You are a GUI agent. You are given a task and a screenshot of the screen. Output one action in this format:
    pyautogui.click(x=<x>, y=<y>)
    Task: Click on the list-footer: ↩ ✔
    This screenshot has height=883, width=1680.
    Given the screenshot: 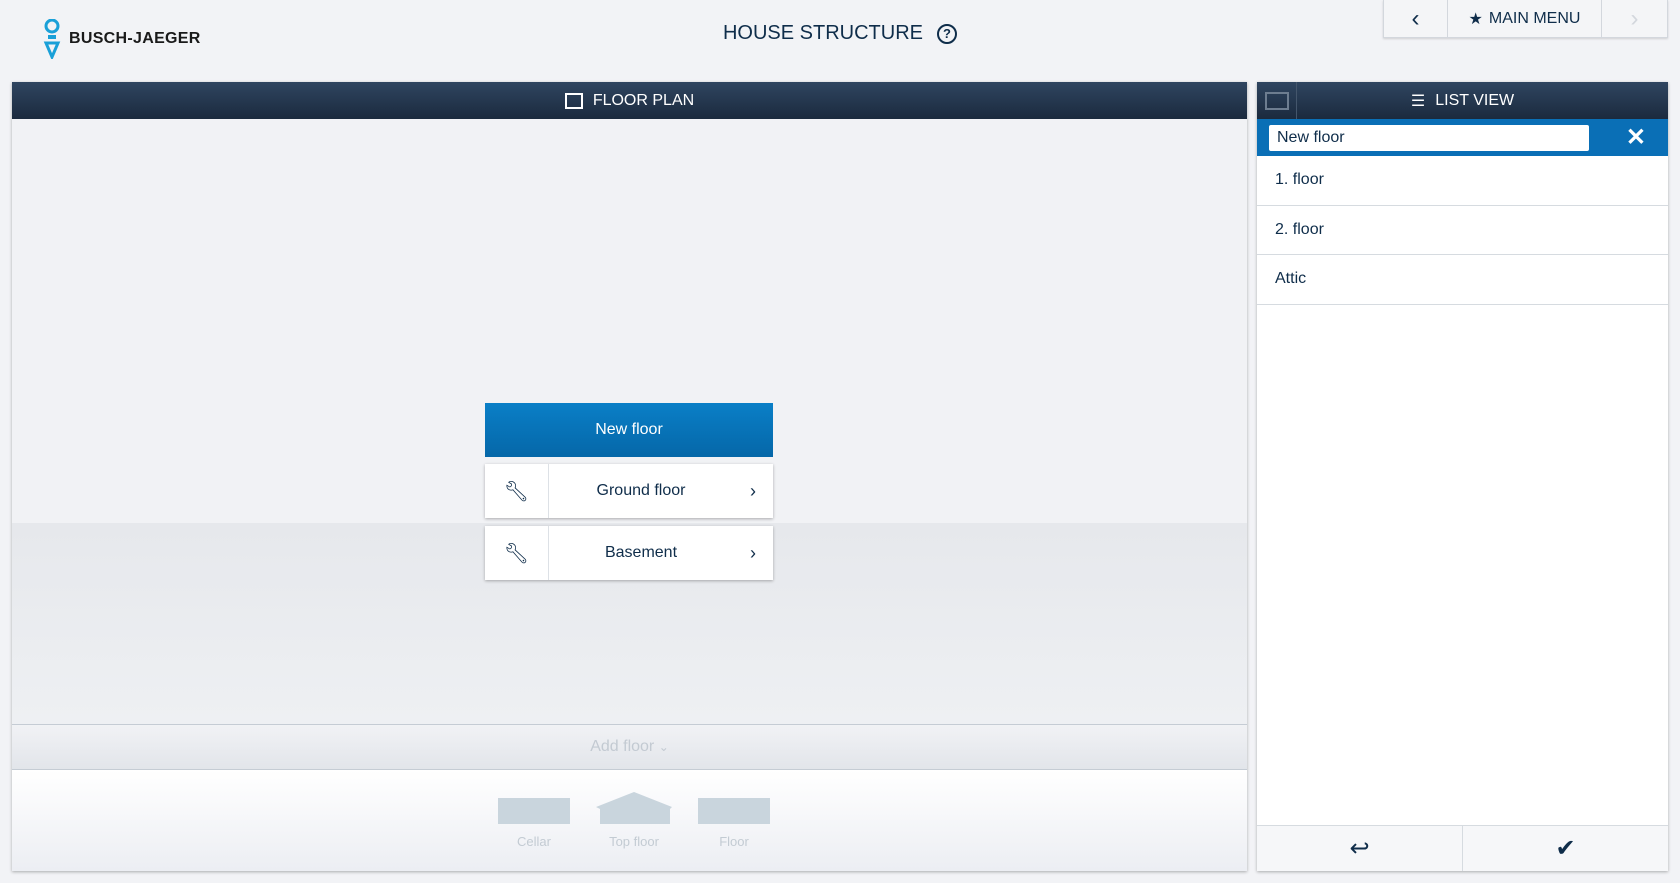 What is the action you would take?
    pyautogui.click(x=1462, y=848)
    